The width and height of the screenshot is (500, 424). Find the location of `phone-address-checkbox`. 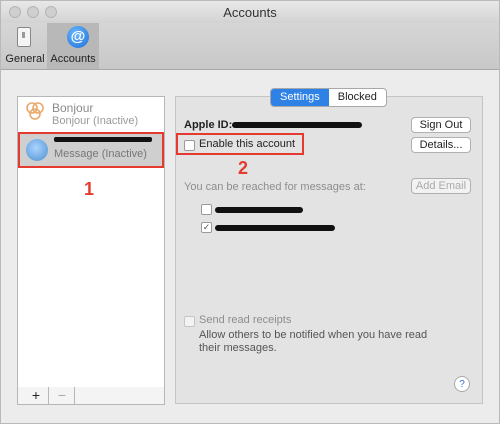

phone-address-checkbox is located at coordinates (206, 209).